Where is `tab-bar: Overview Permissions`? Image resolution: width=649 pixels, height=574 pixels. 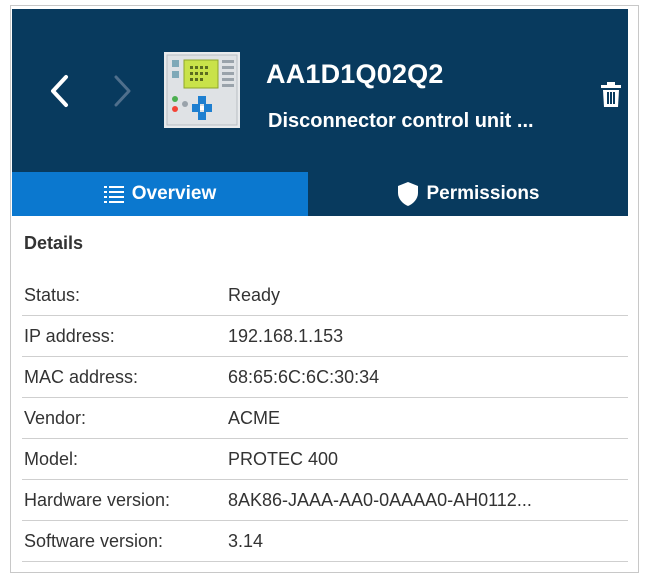
tab-bar: Overview Permissions is located at coordinates (320, 194).